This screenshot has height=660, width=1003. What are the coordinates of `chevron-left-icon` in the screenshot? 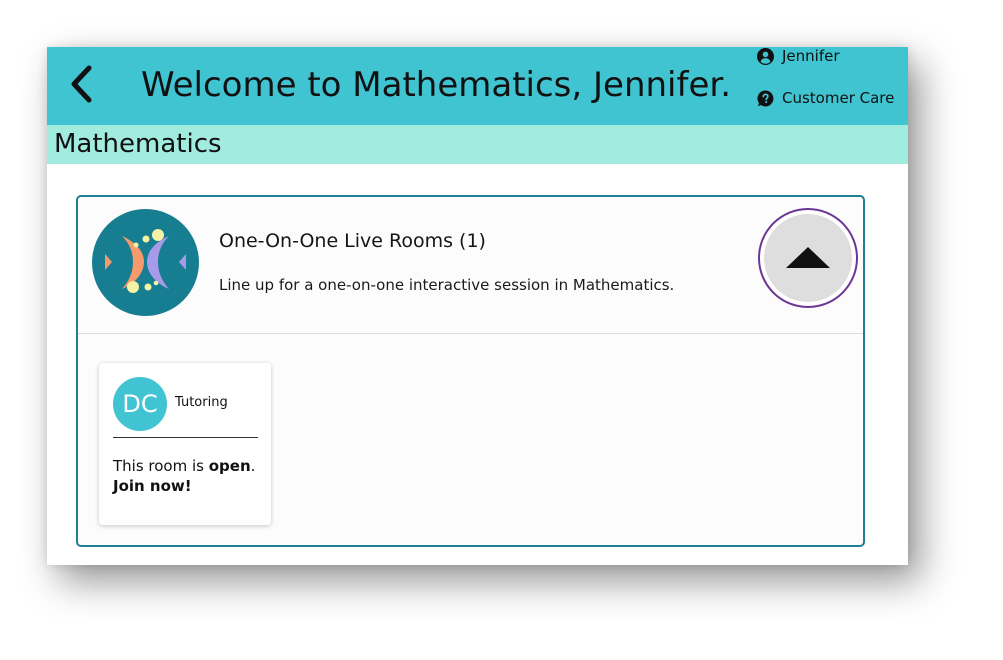 It's located at (81, 84).